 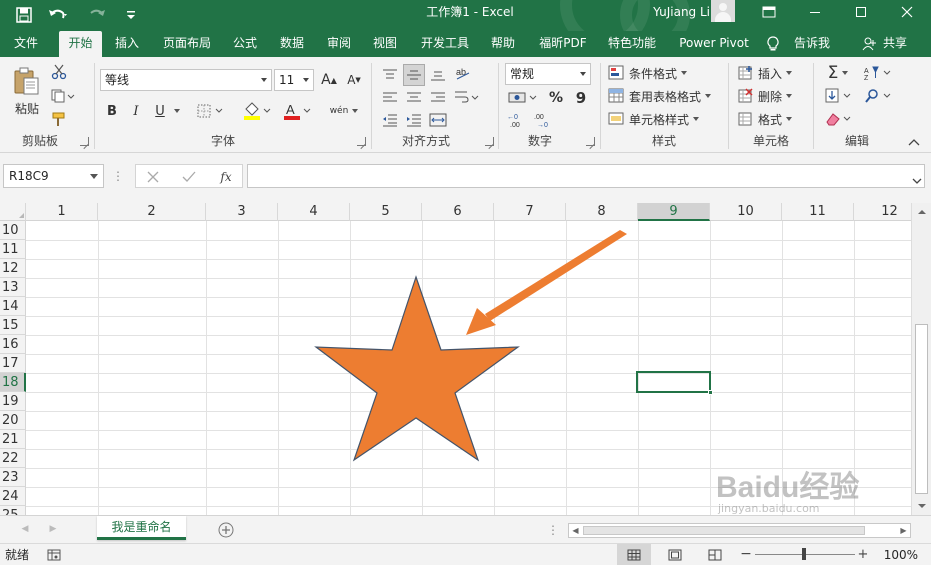 I want to click on maximize-button, so click(x=861, y=12).